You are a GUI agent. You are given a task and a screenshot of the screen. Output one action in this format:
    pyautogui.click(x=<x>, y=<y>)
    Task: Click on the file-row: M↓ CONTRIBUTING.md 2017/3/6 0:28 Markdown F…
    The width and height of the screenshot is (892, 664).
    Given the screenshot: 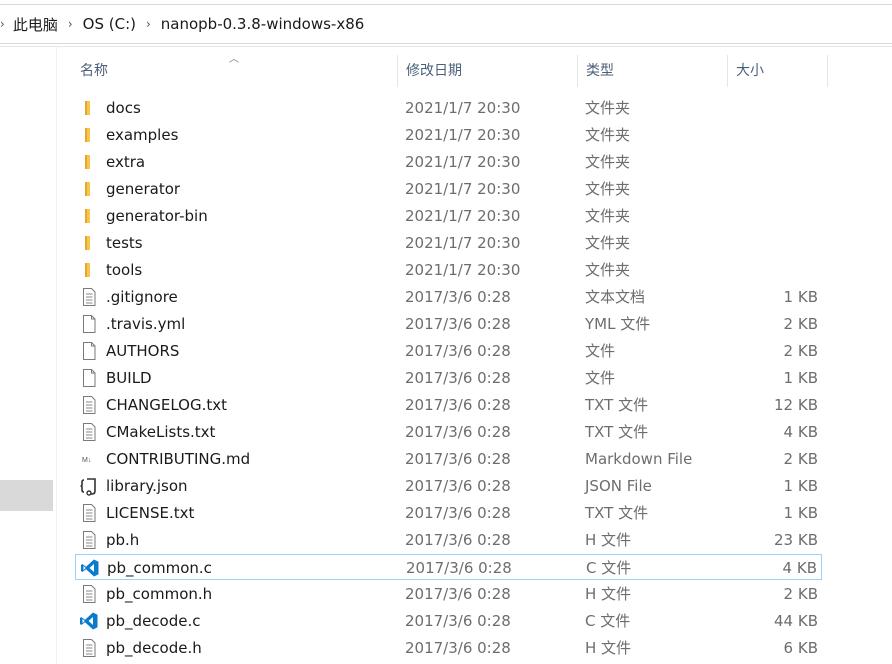 What is the action you would take?
    pyautogui.click(x=448, y=459)
    